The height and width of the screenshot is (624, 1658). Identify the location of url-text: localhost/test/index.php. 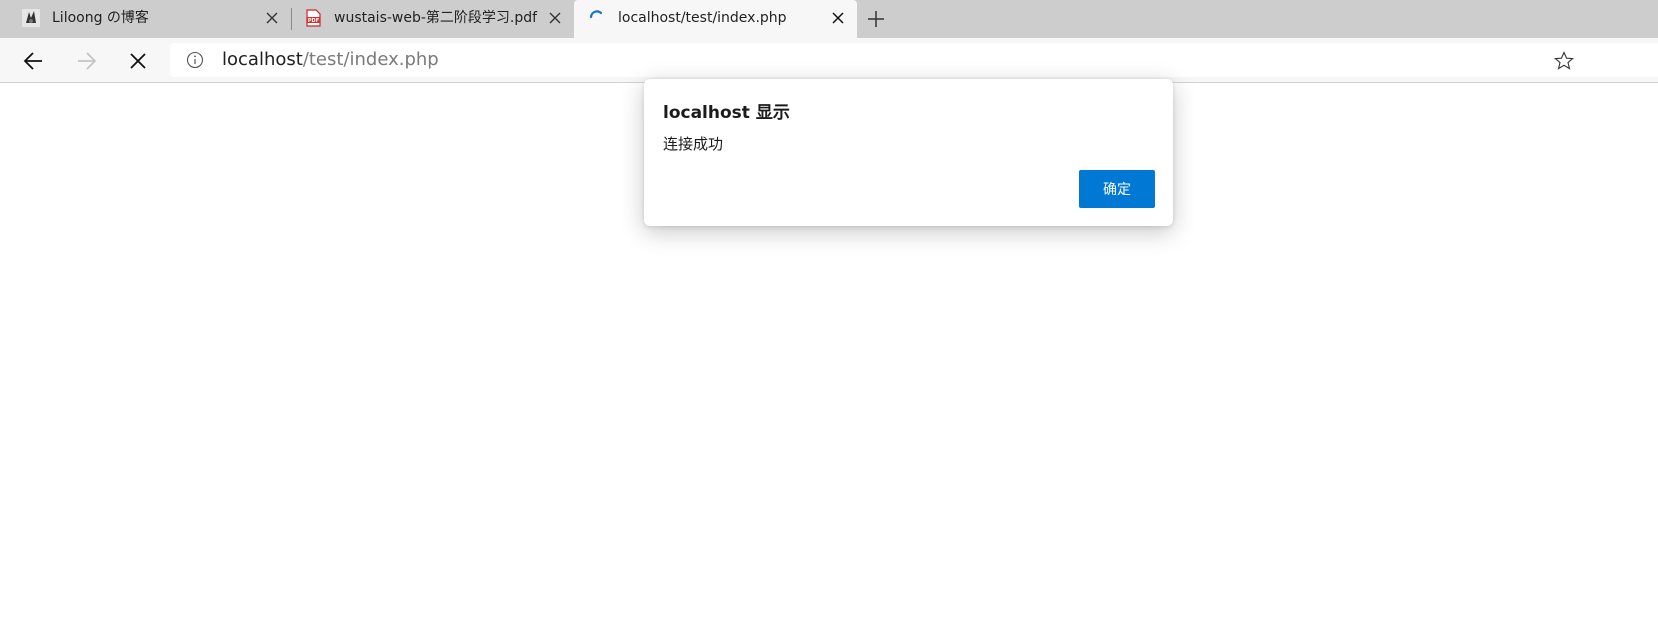
(330, 60).